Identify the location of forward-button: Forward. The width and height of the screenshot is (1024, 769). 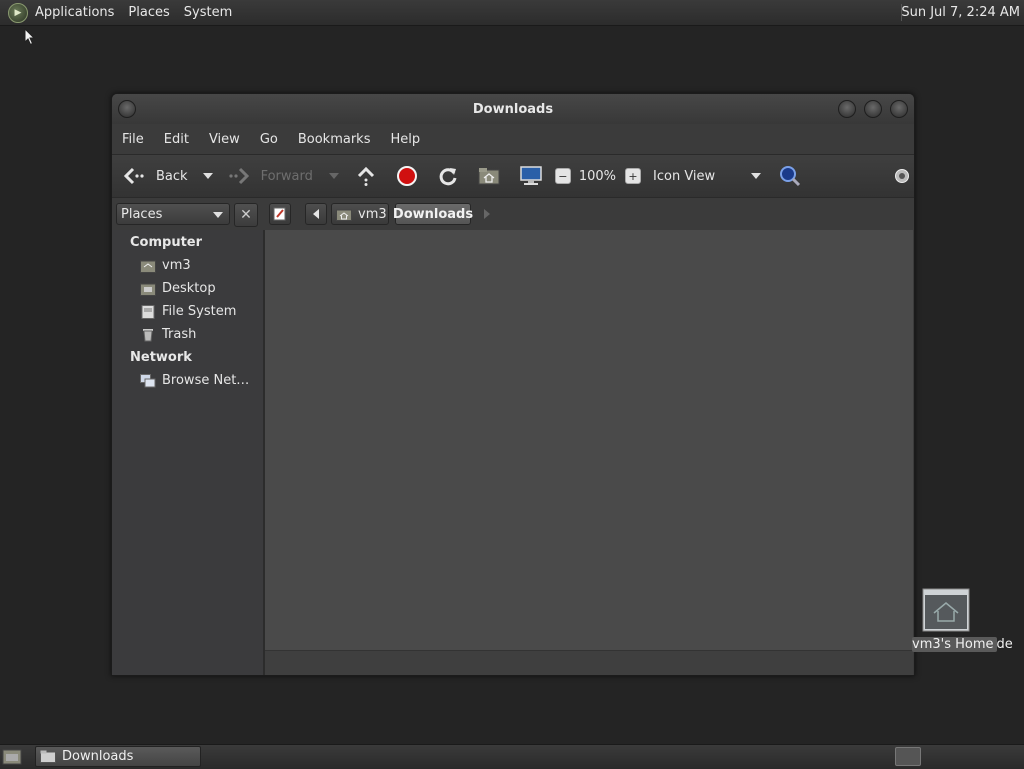
(270, 176).